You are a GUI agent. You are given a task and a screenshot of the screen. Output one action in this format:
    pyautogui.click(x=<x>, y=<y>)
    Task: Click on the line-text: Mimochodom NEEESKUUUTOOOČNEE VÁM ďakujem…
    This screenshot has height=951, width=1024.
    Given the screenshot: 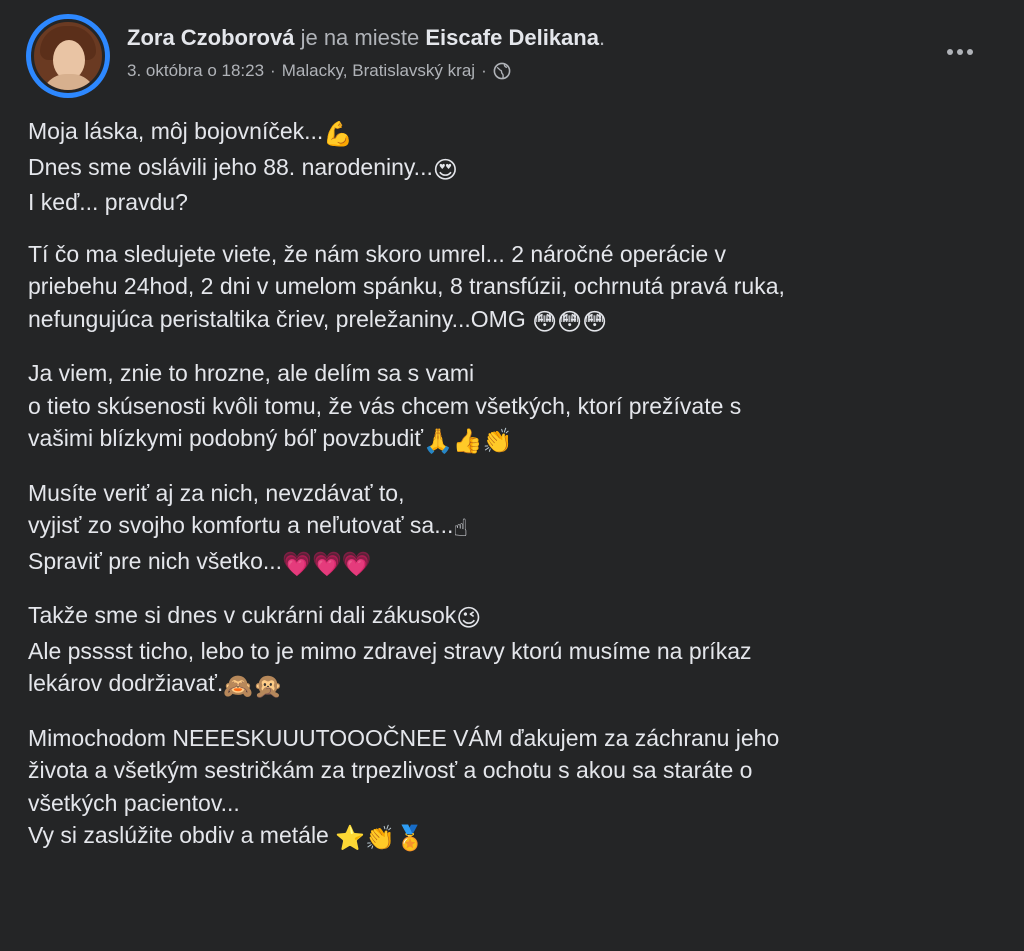 What is the action you would take?
    pyautogui.click(x=404, y=737)
    